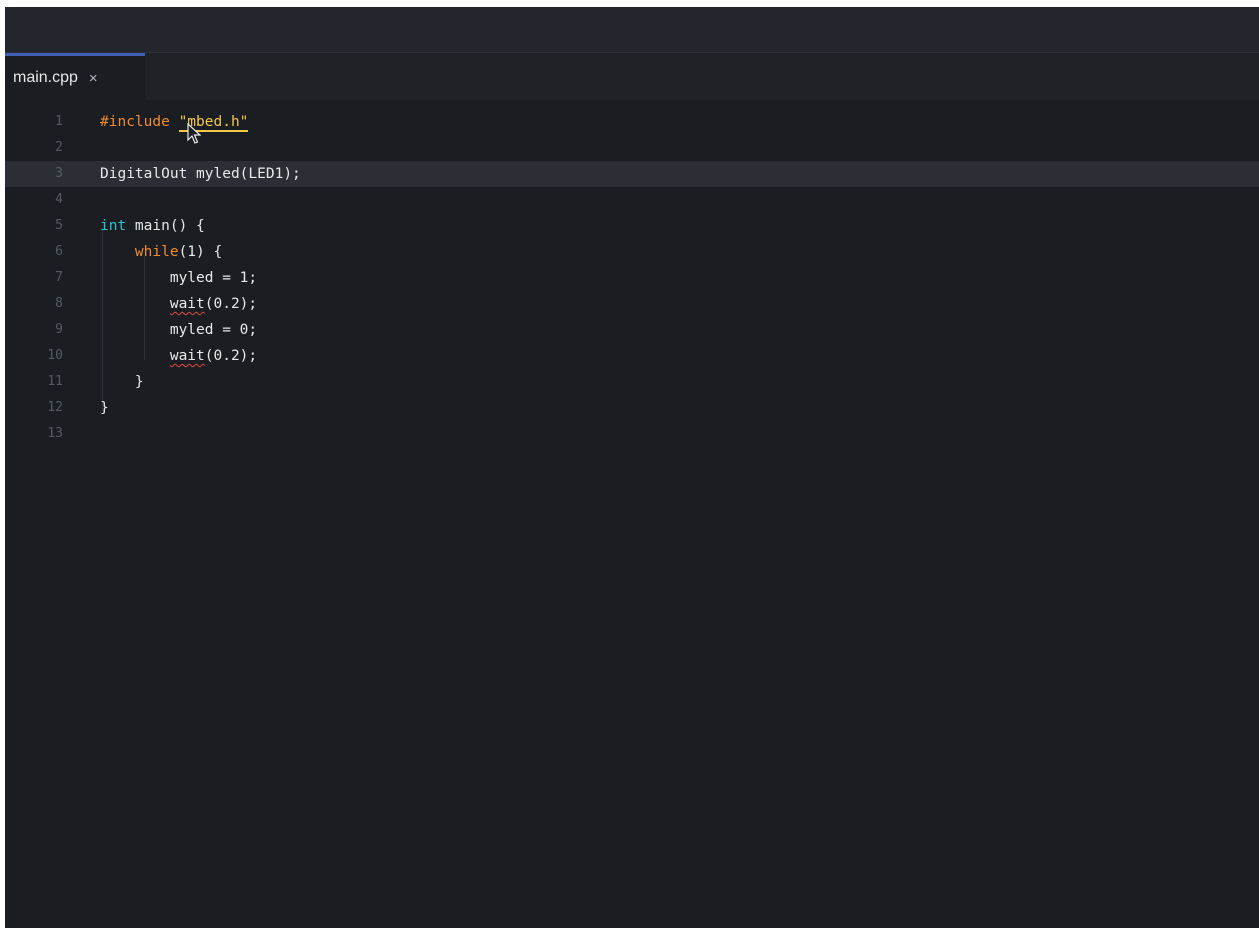  Describe the element at coordinates (55, 407) in the screenshot. I see `line-number: 12` at that location.